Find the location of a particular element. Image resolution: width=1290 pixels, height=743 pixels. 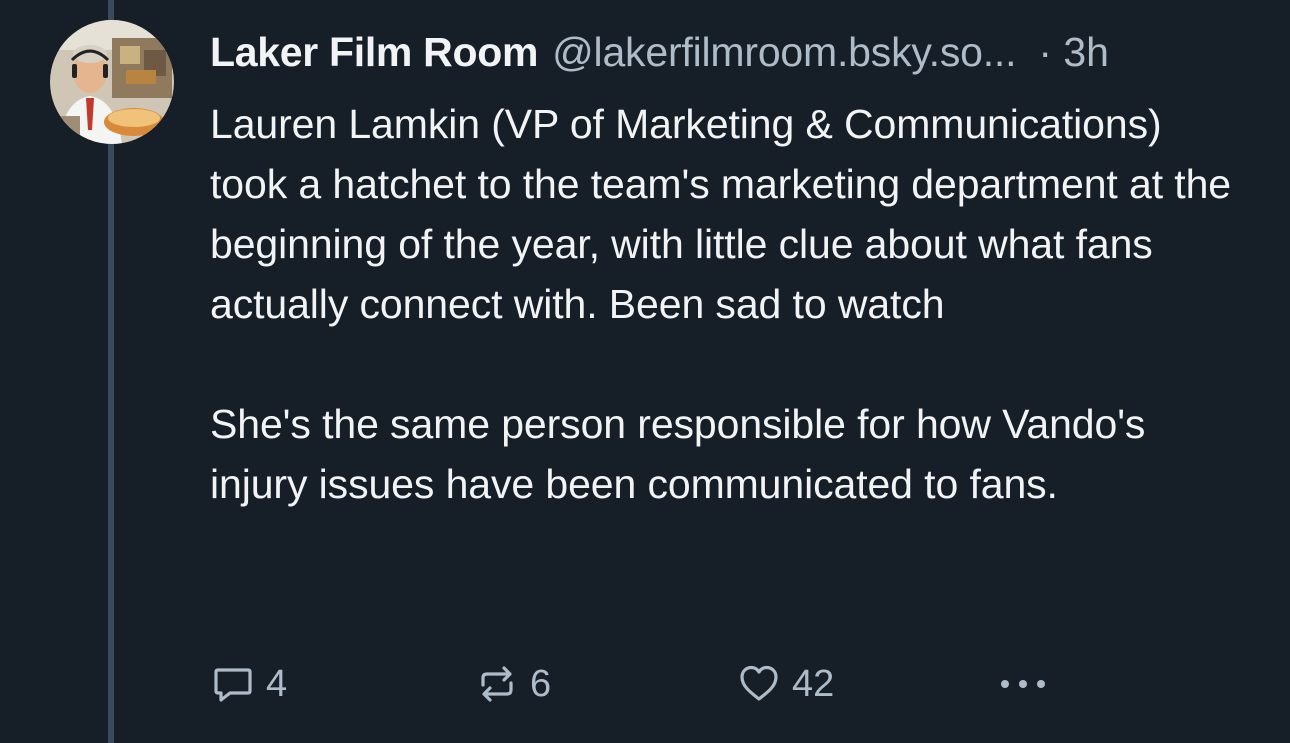

profile-photo is located at coordinates (112, 82).